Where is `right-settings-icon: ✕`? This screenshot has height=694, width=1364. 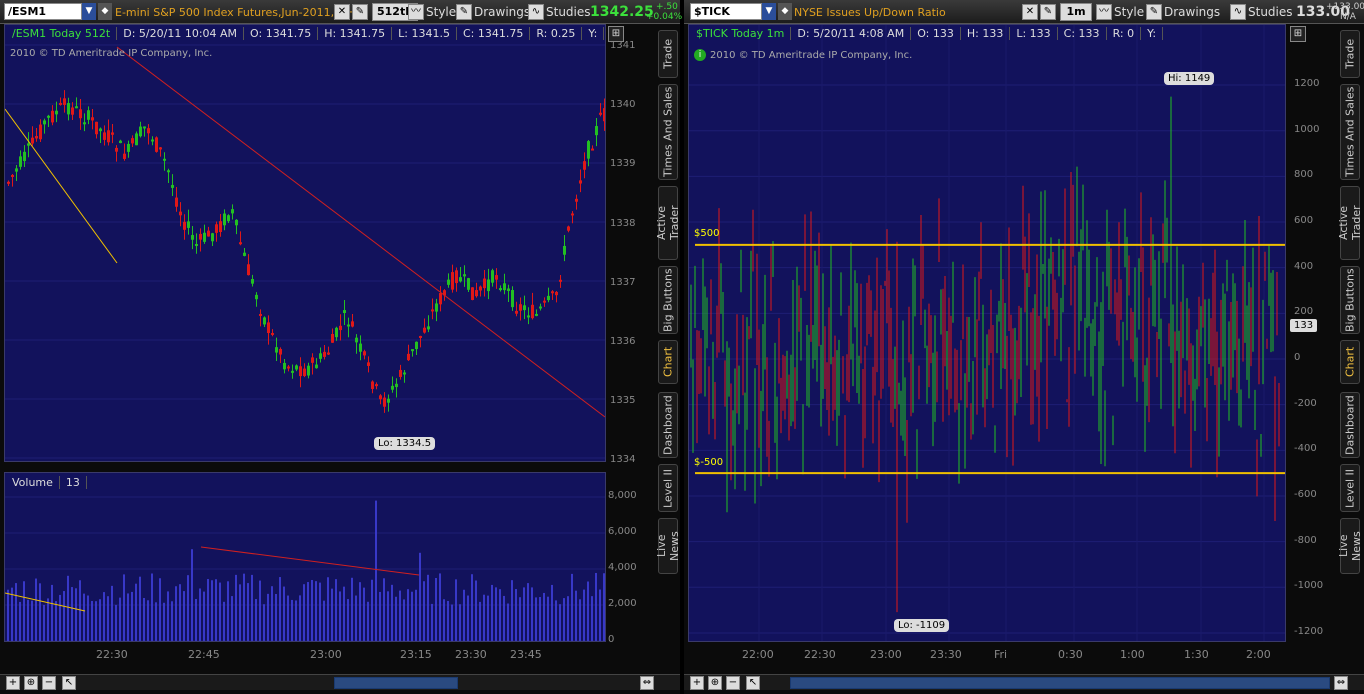
right-settings-icon: ✕ is located at coordinates (1030, 12).